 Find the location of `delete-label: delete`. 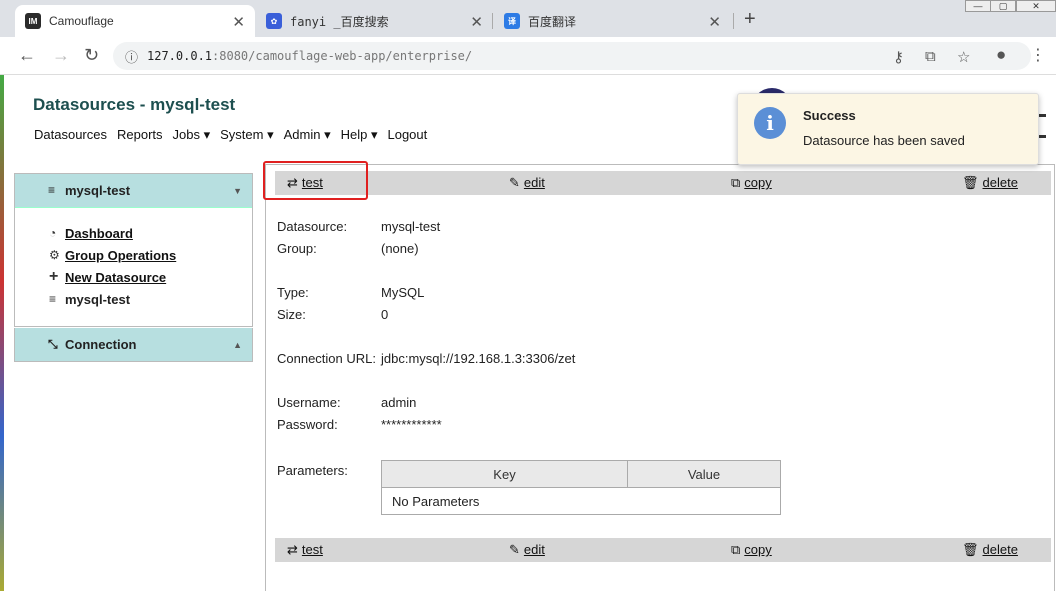

delete-label: delete is located at coordinates (1000, 182).